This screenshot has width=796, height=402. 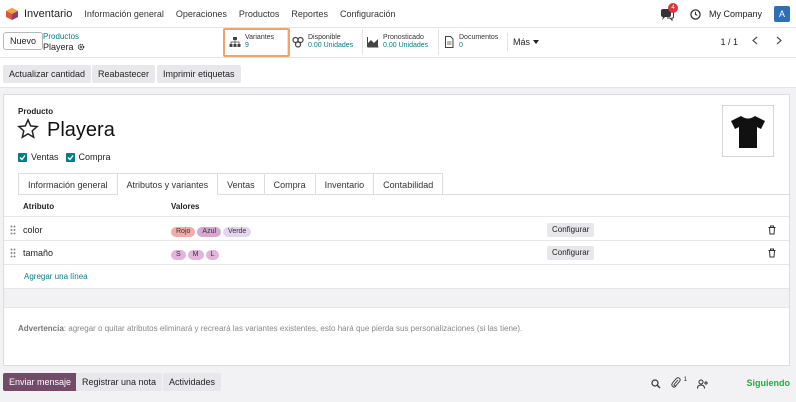 What do you see at coordinates (298, 42) in the screenshot?
I see `cubes-icon` at bounding box center [298, 42].